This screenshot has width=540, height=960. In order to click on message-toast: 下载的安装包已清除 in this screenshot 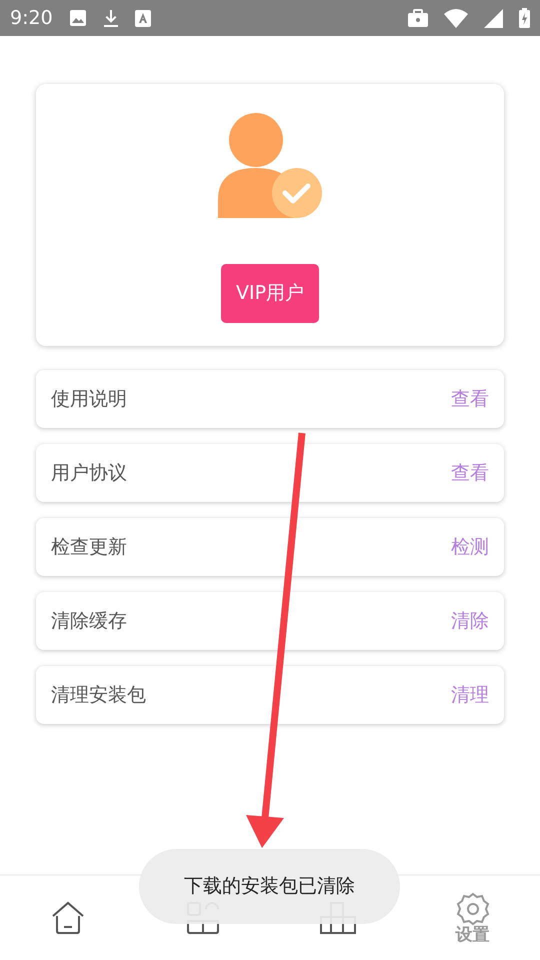, I will do `click(269, 886)`.